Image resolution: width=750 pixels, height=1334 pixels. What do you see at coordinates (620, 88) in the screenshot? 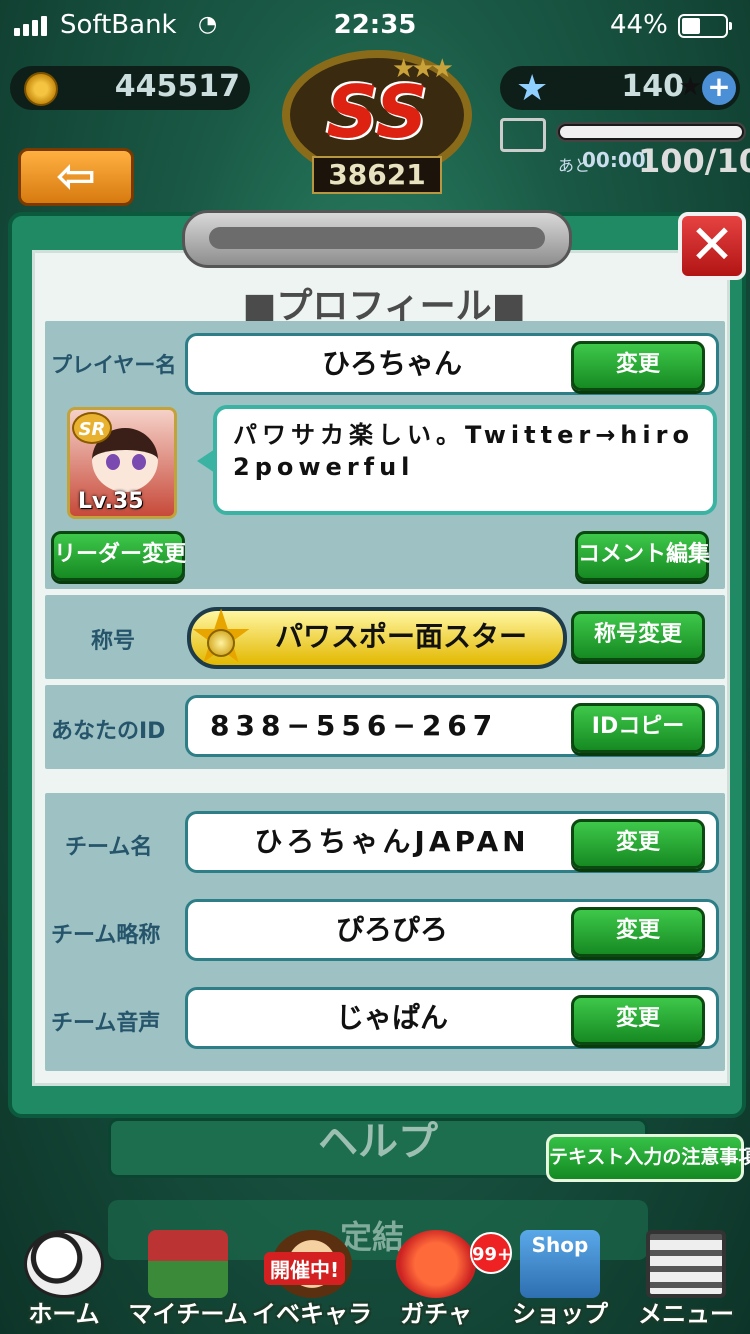
I see `star-counter: ★ 140 ★ +` at bounding box center [620, 88].